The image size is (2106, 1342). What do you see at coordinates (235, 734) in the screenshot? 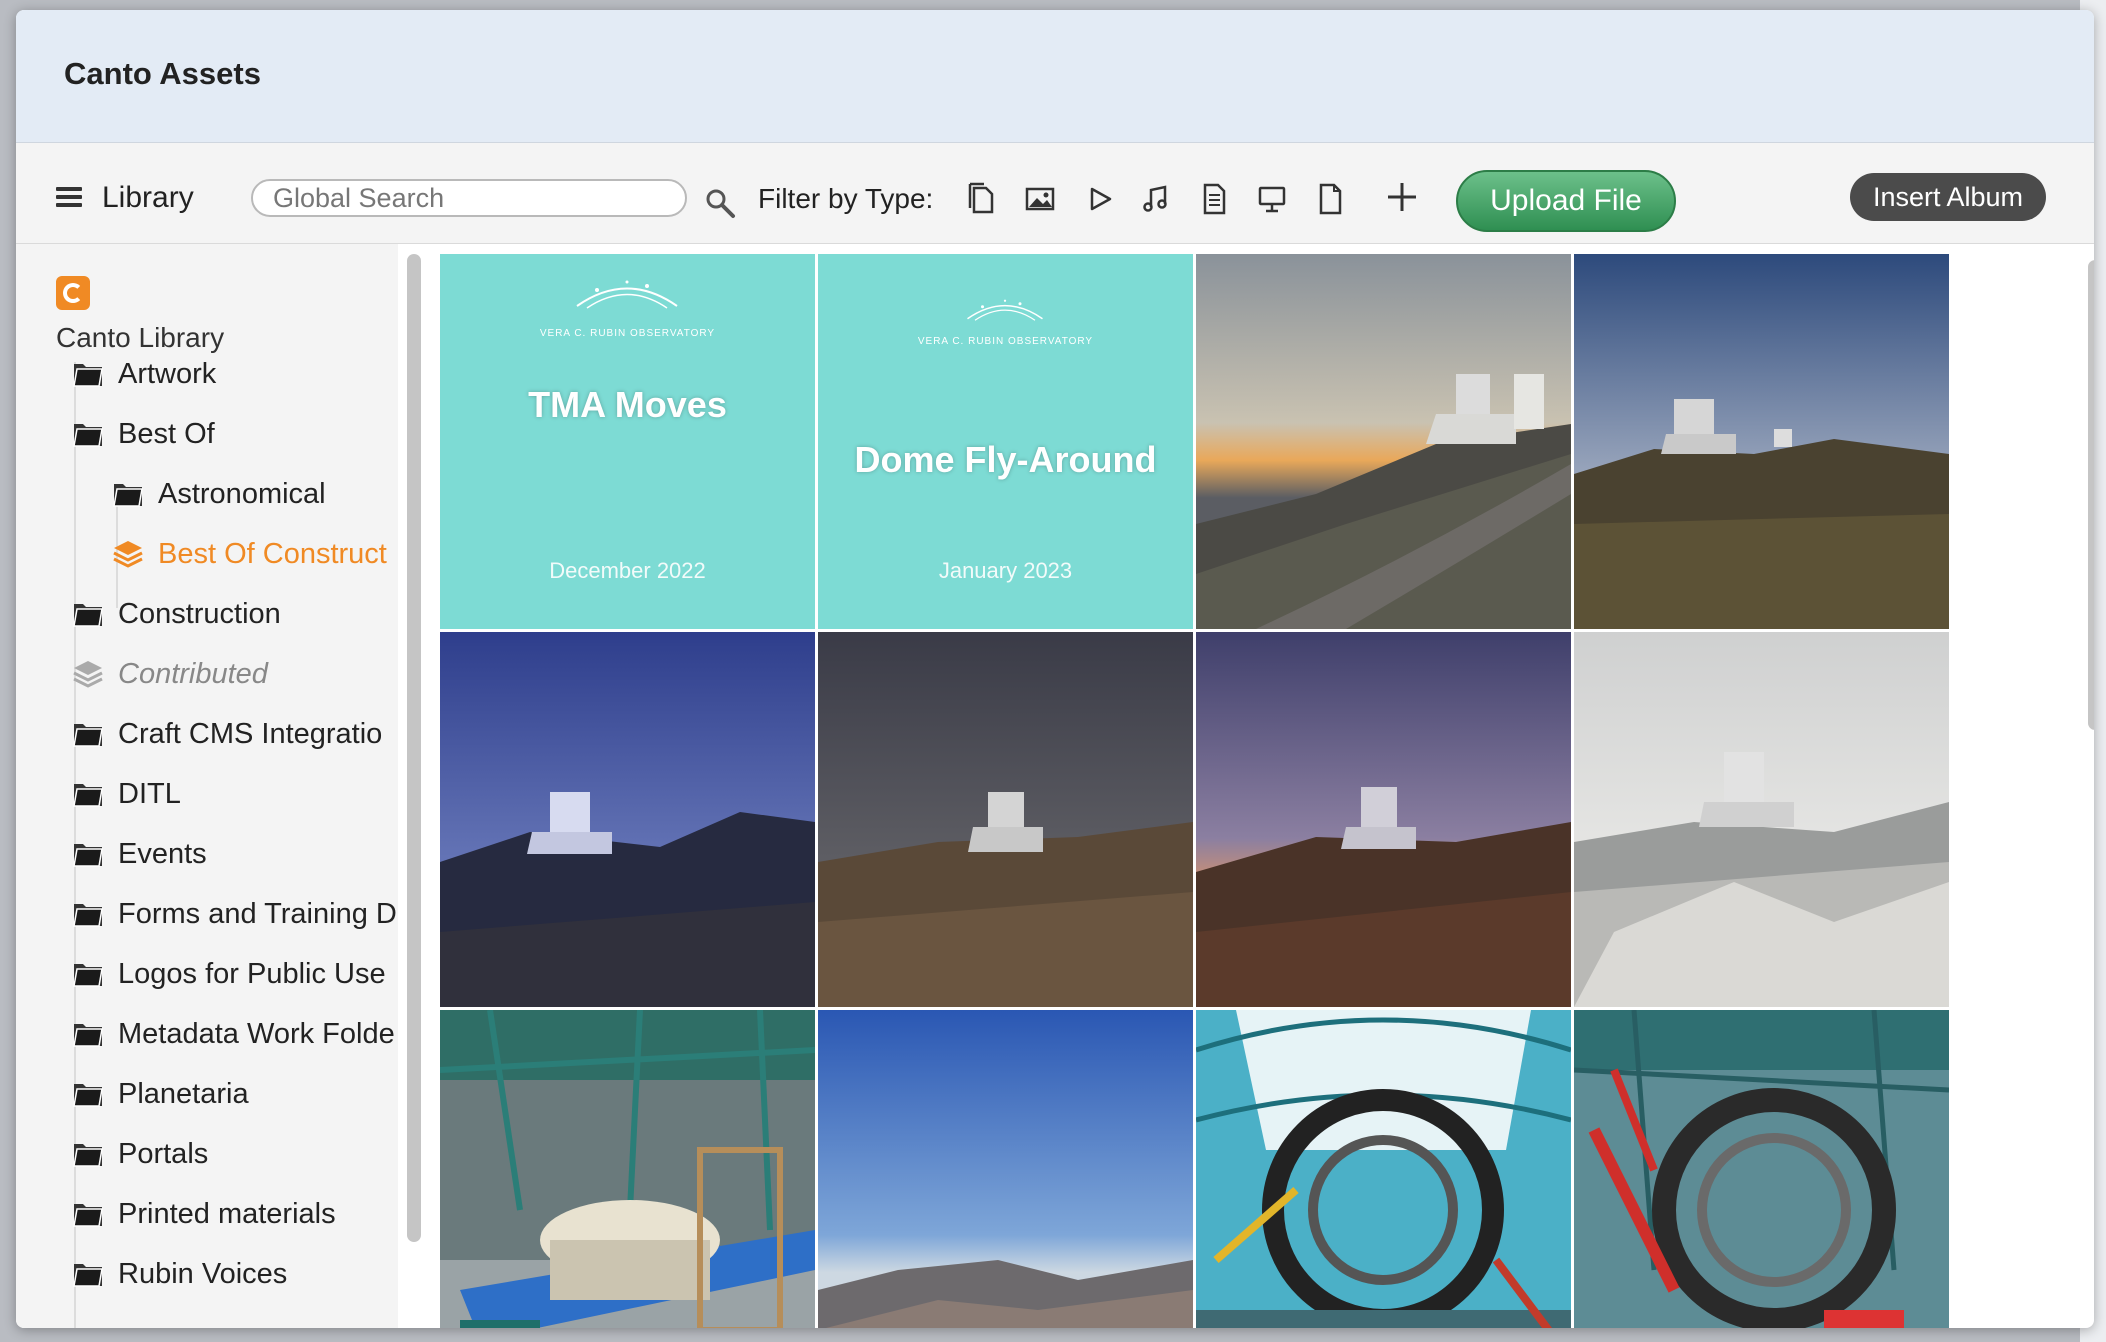
I see `sidebar-folder-item: Craft CMS Integratio` at bounding box center [235, 734].